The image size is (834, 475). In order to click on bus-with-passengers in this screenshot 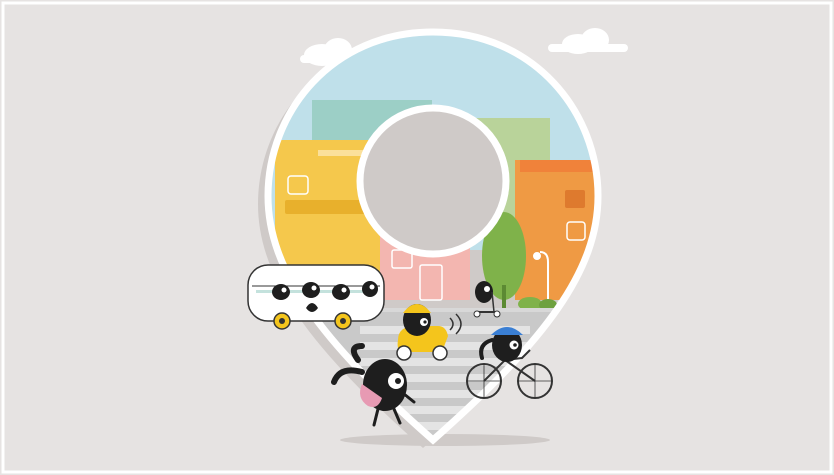, I will do `click(316, 297)`.